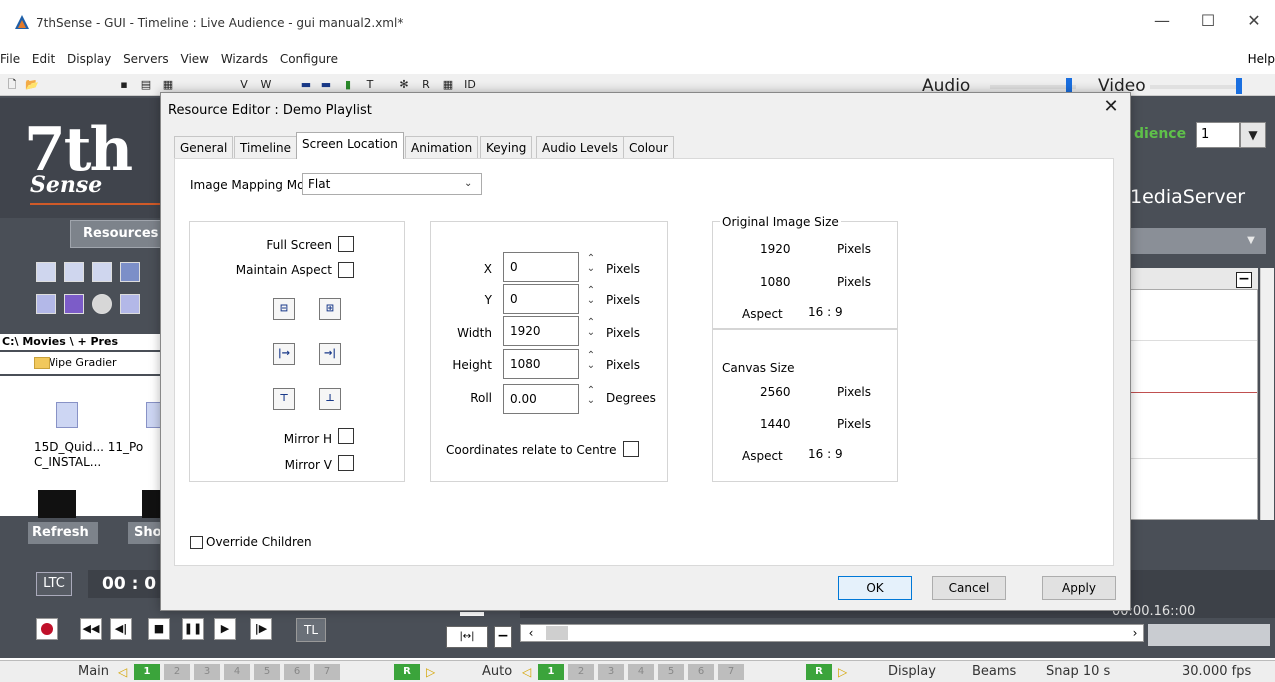 The image size is (1275, 682). Describe the element at coordinates (641, 672) in the screenshot. I see `auto-cell: 4` at that location.